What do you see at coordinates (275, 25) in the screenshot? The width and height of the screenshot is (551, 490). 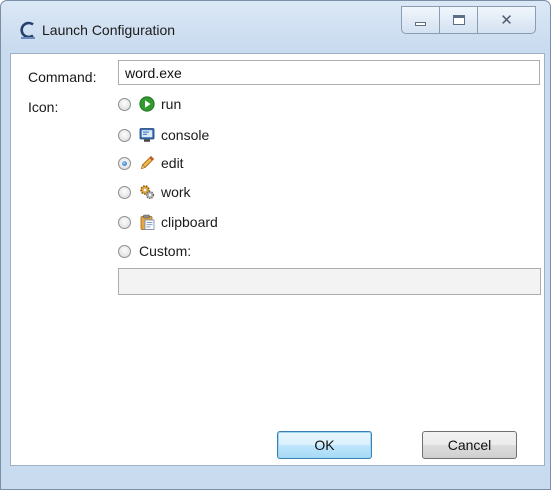 I see `title-bar: Launch Configuration ✕` at bounding box center [275, 25].